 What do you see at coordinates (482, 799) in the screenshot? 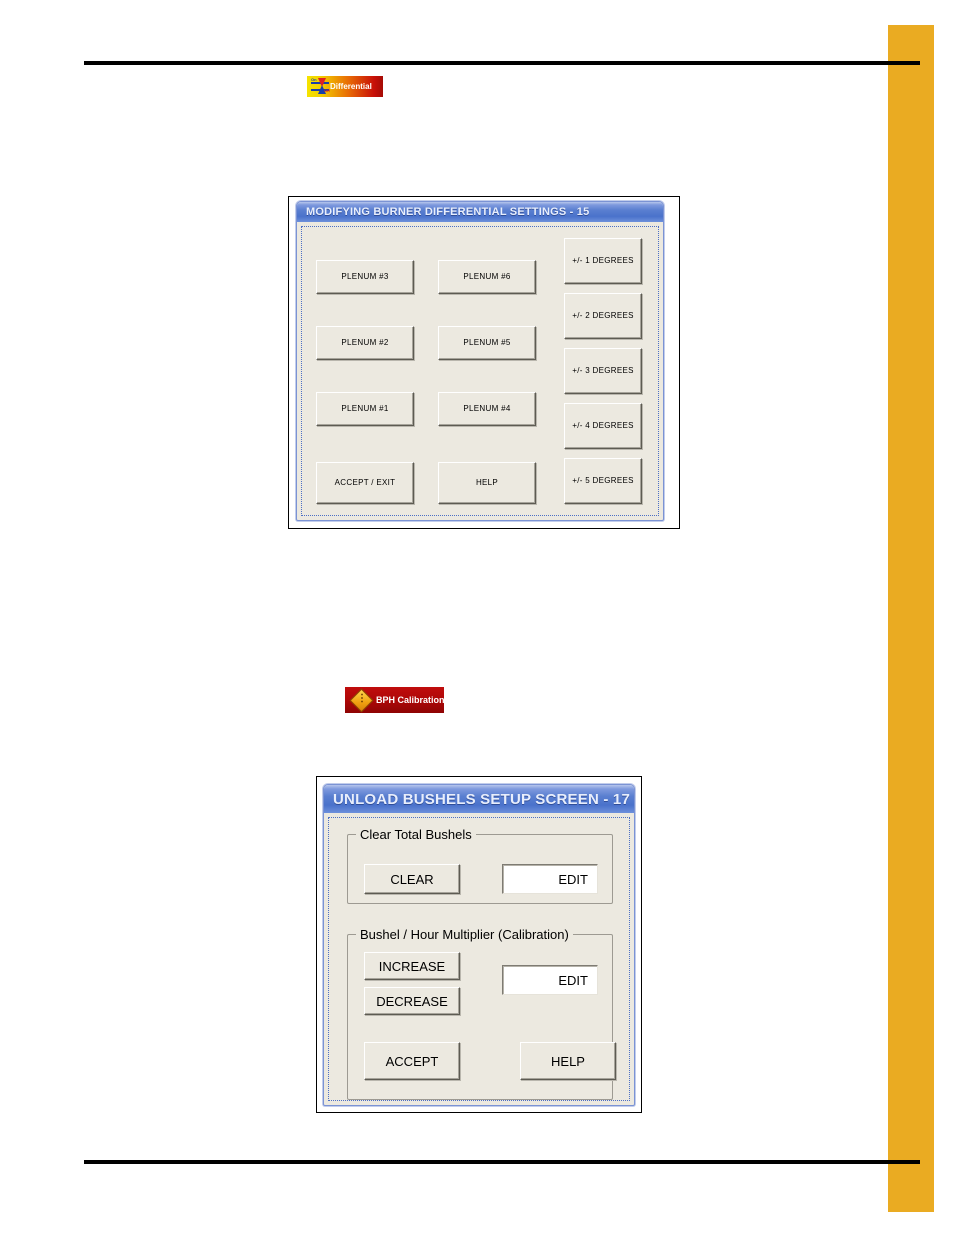
I see `bushels-dialog-title: UNLOAD BUSHELS SETUP SCREEN - 17` at bounding box center [482, 799].